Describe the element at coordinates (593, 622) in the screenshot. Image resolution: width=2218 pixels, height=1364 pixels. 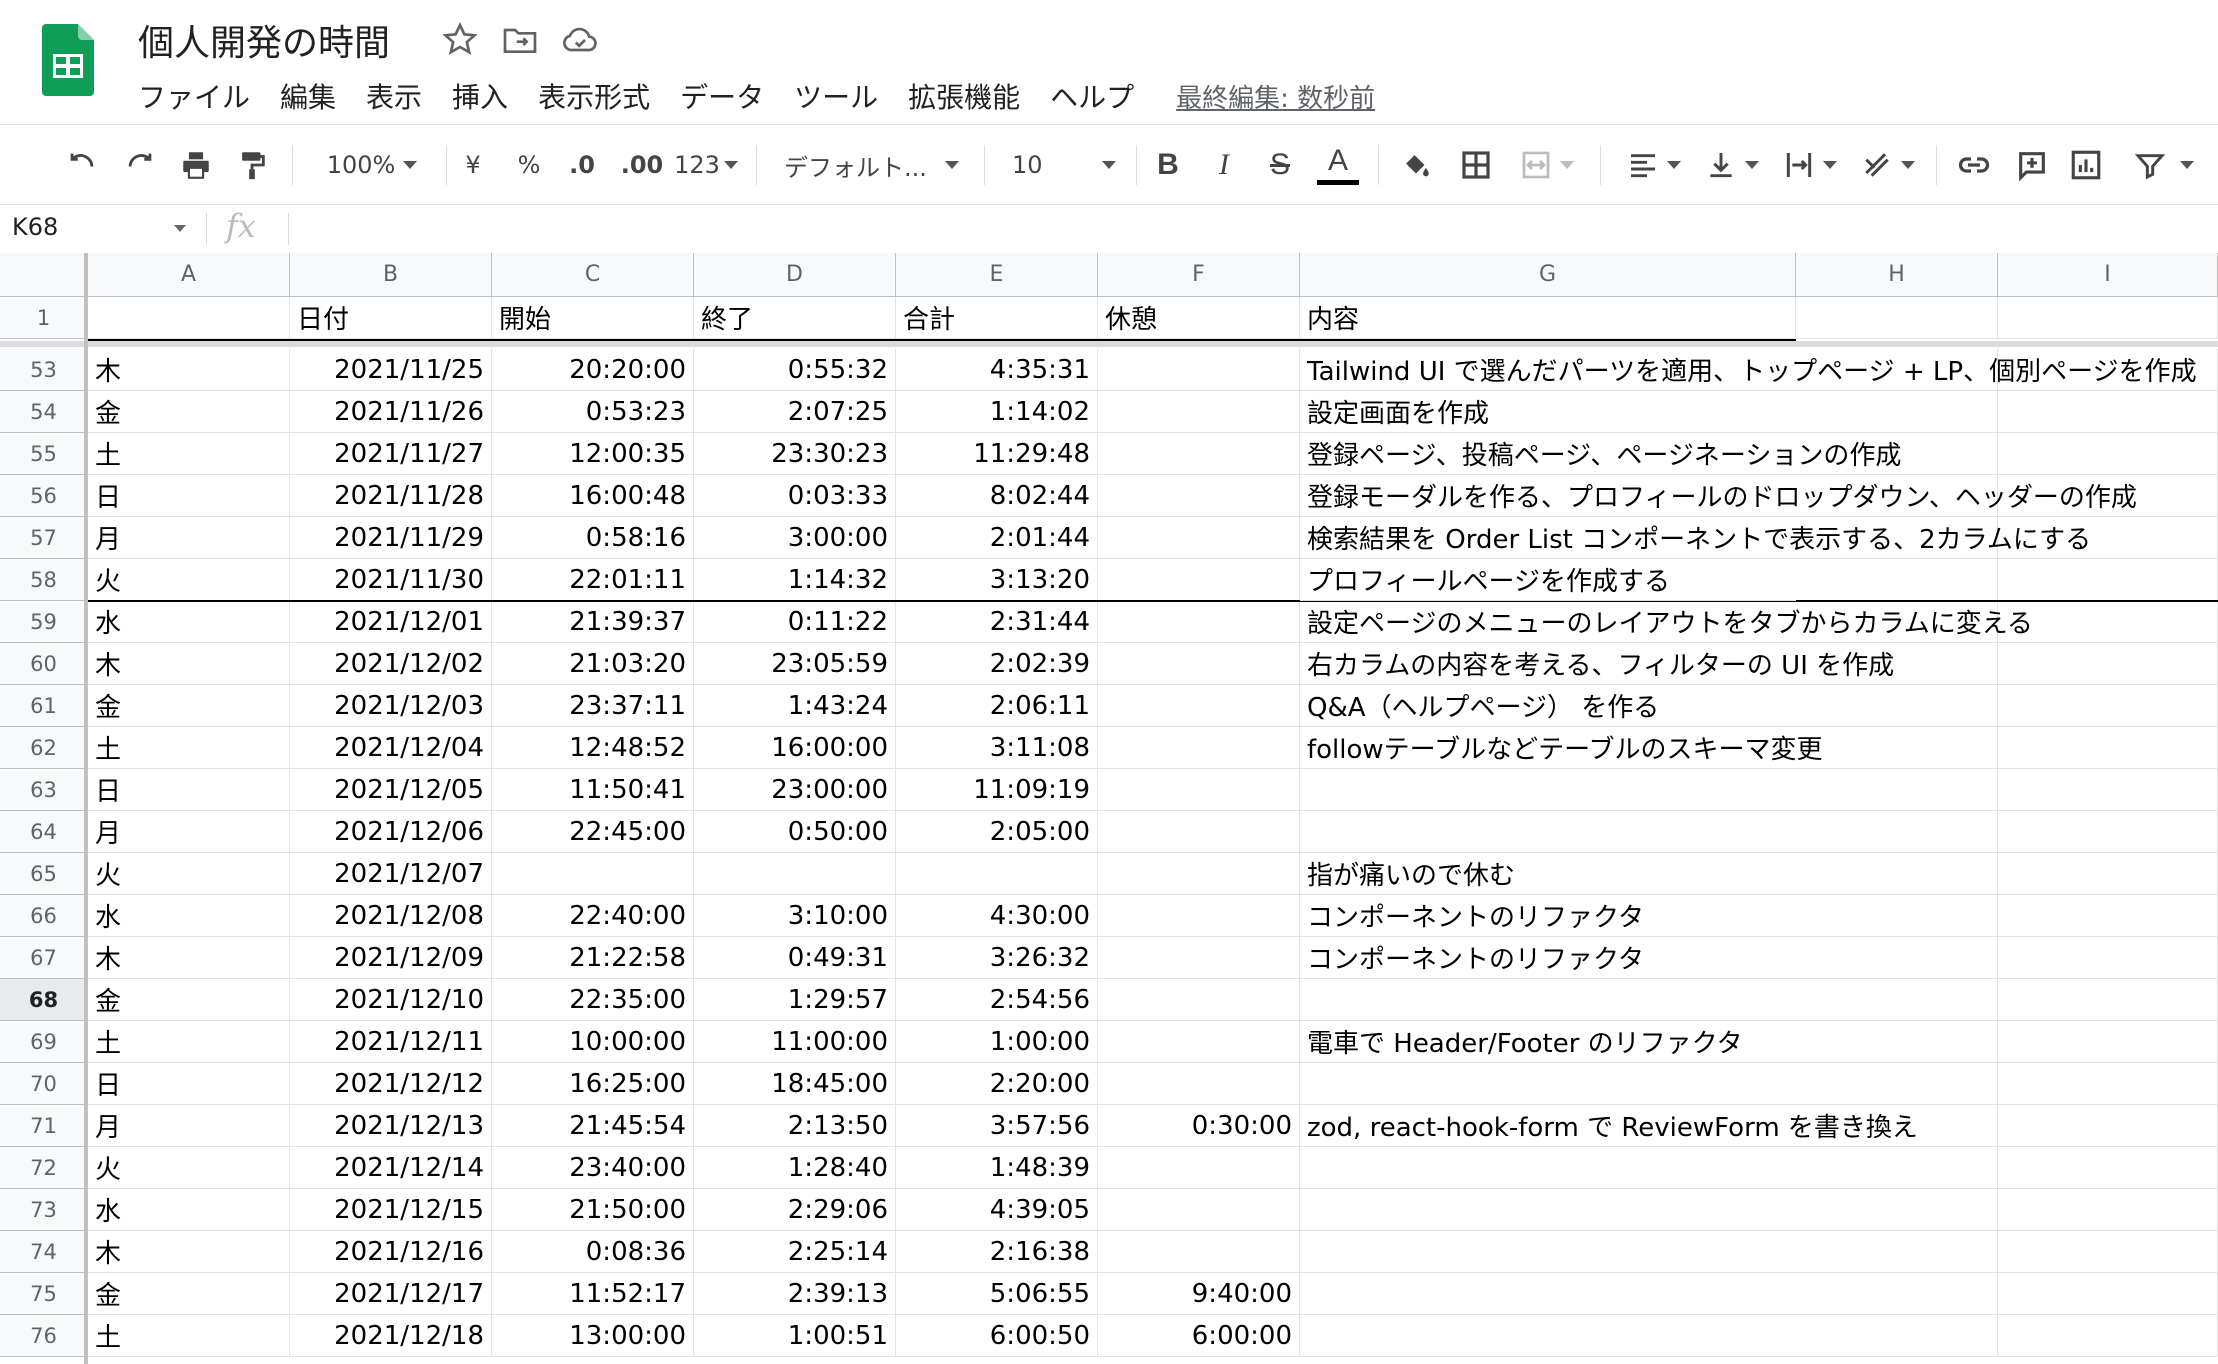
I see `cell-c: 21:39:37` at that location.